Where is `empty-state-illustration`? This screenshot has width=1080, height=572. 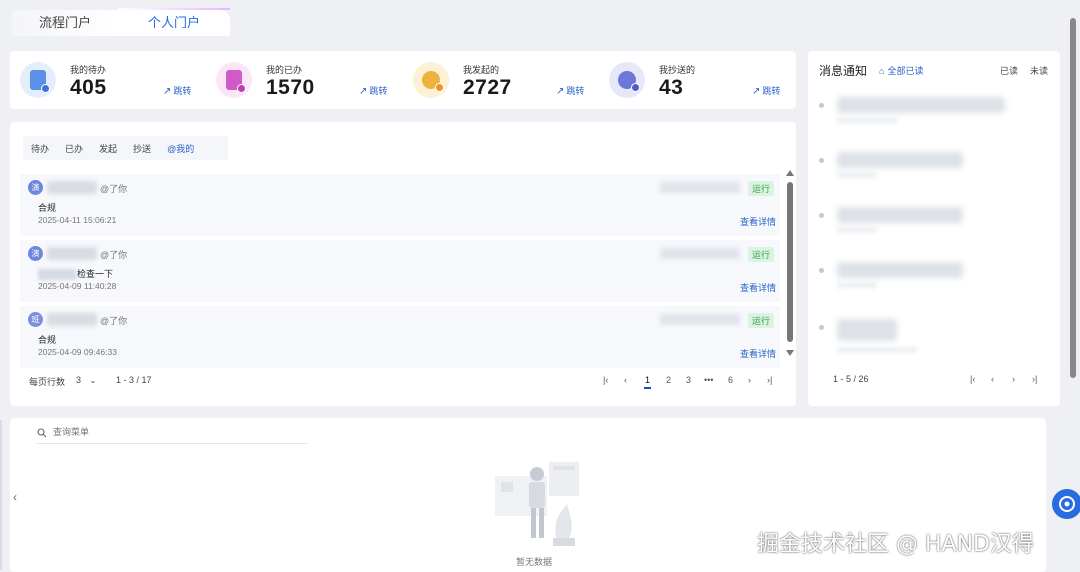 empty-state-illustration is located at coordinates (537, 504).